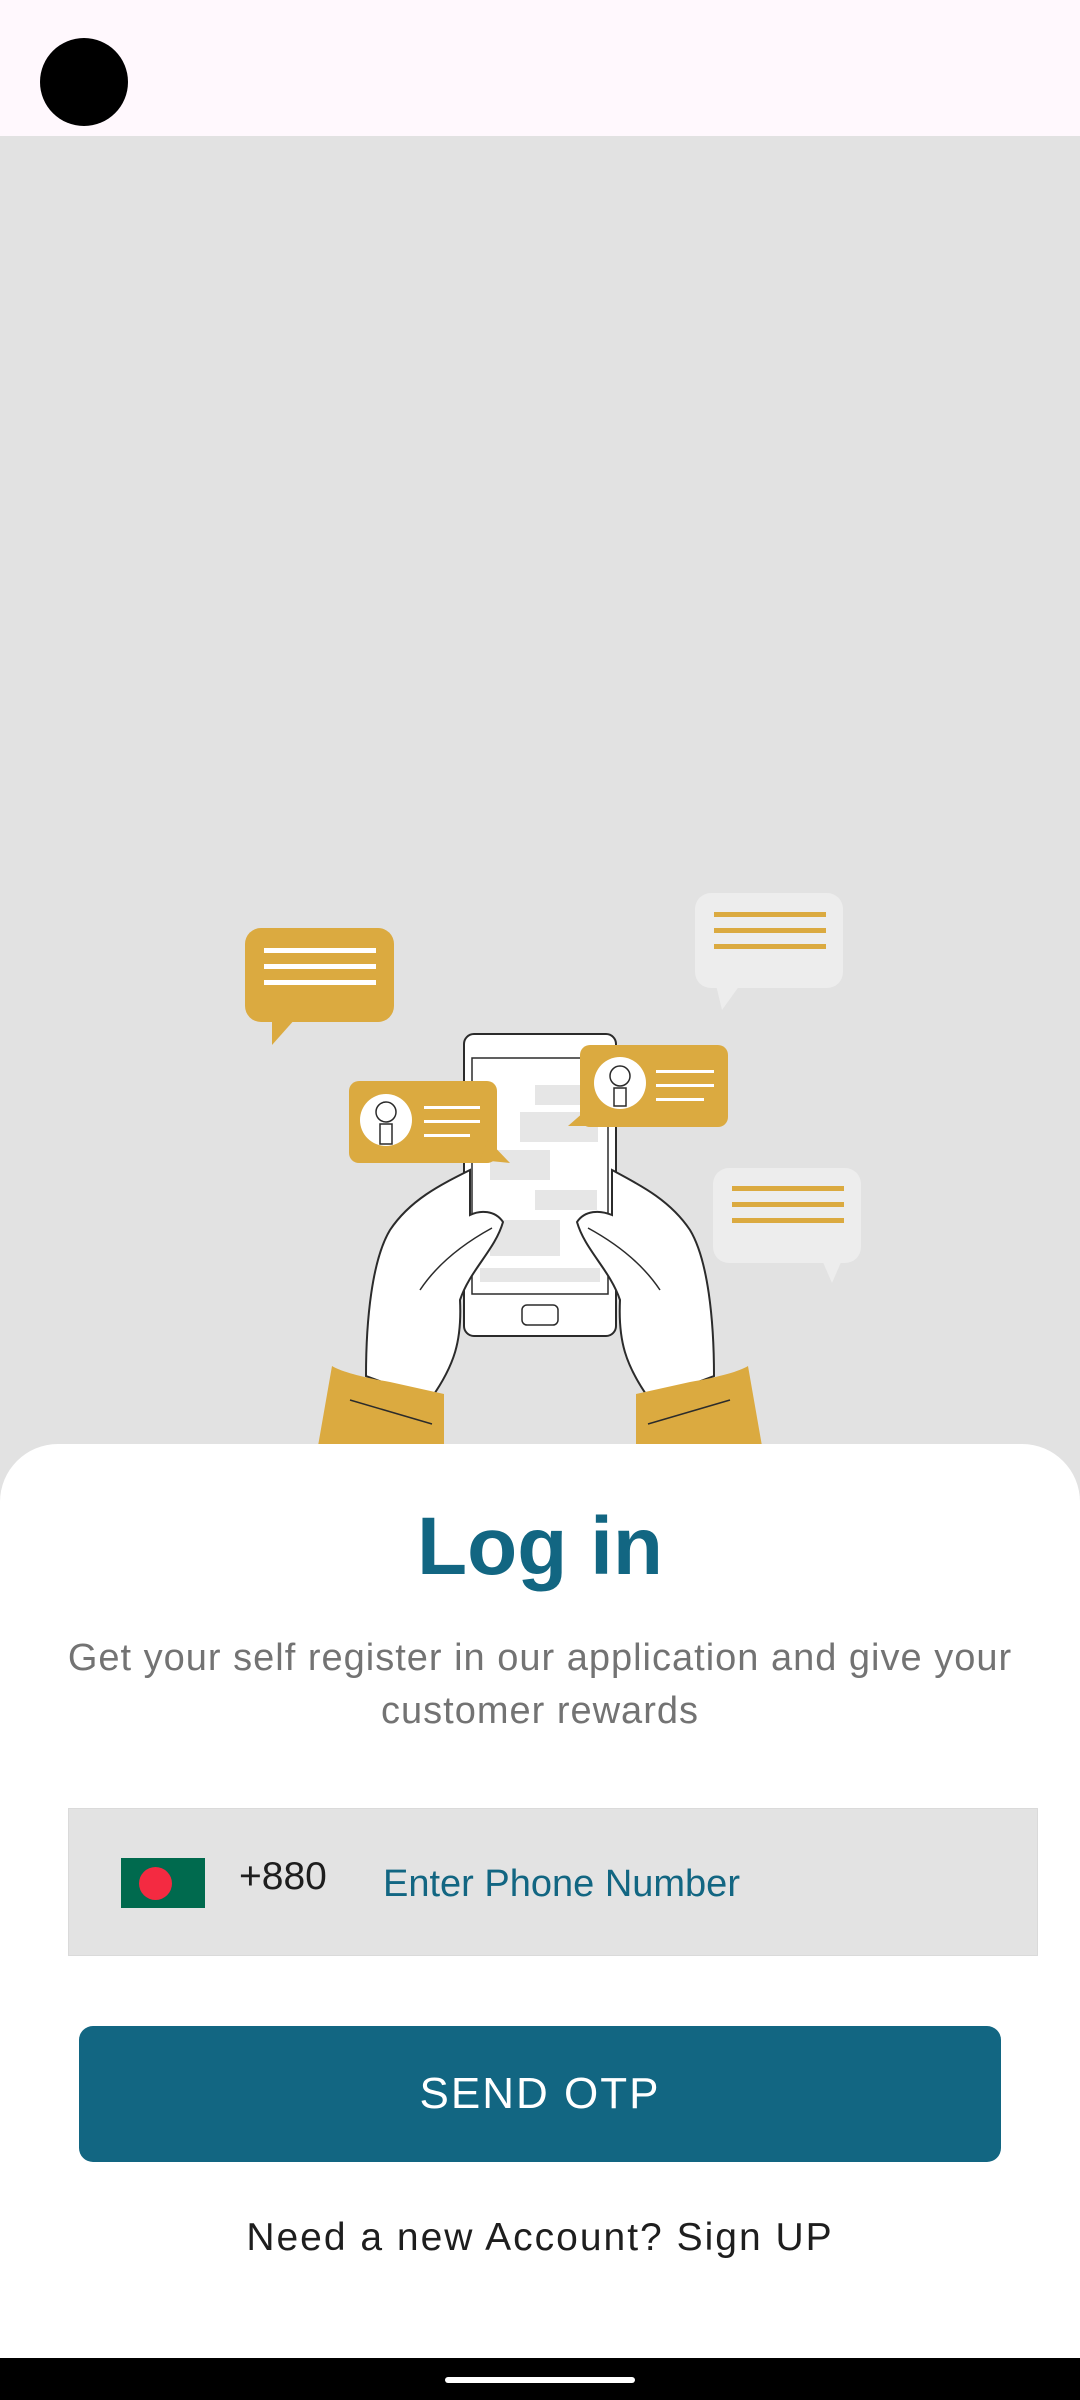 Image resolution: width=1080 pixels, height=2400 pixels. What do you see at coordinates (540, 1546) in the screenshot?
I see `page-title: Log in` at bounding box center [540, 1546].